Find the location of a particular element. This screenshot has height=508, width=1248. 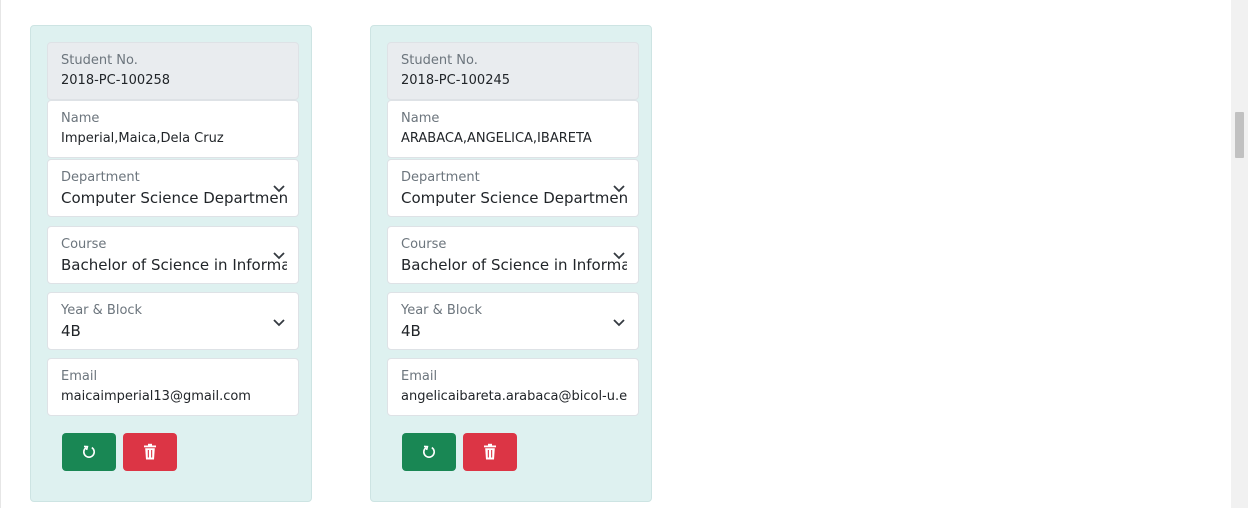

left-border is located at coordinates (0, 254).